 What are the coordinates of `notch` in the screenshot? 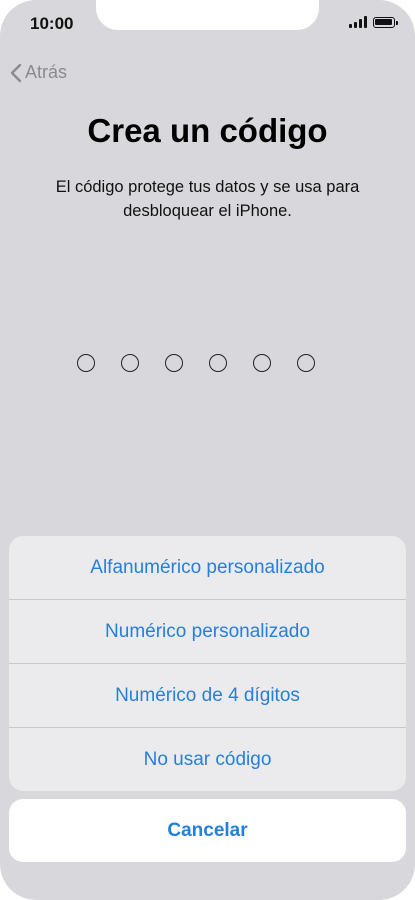 It's located at (207, 15).